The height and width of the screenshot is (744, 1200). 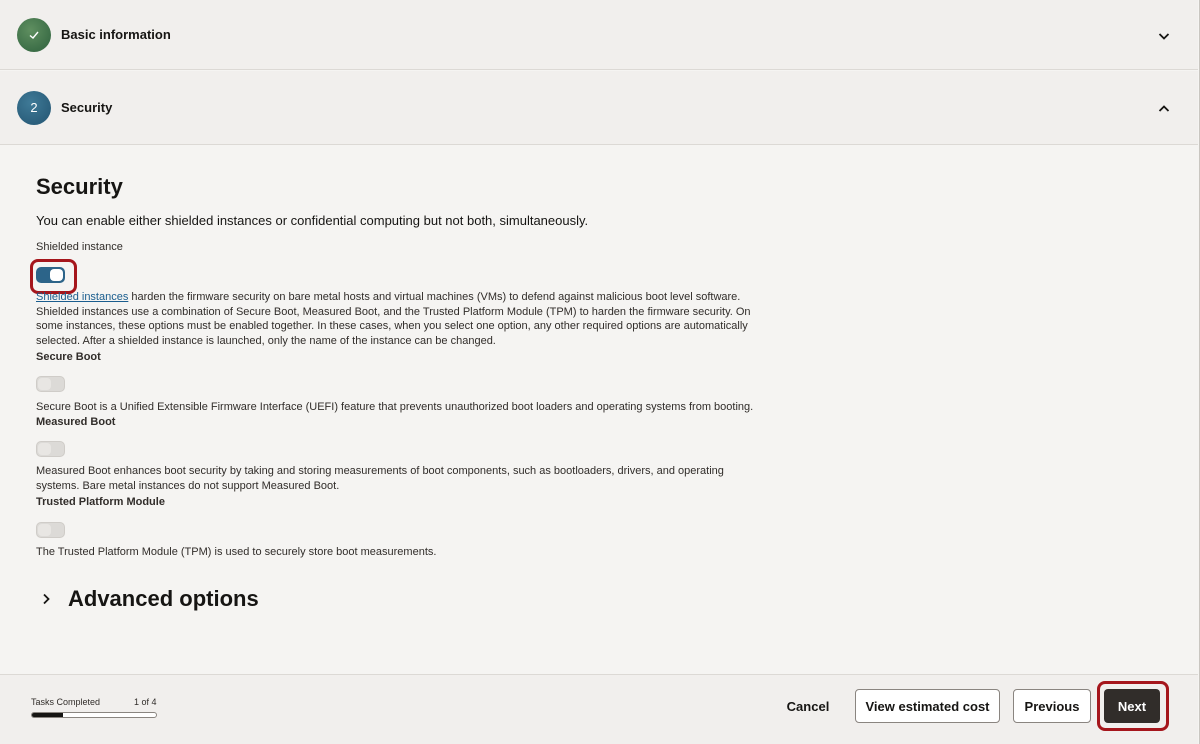 I want to click on advanced-options-label: Advanced options, so click(x=163, y=598).